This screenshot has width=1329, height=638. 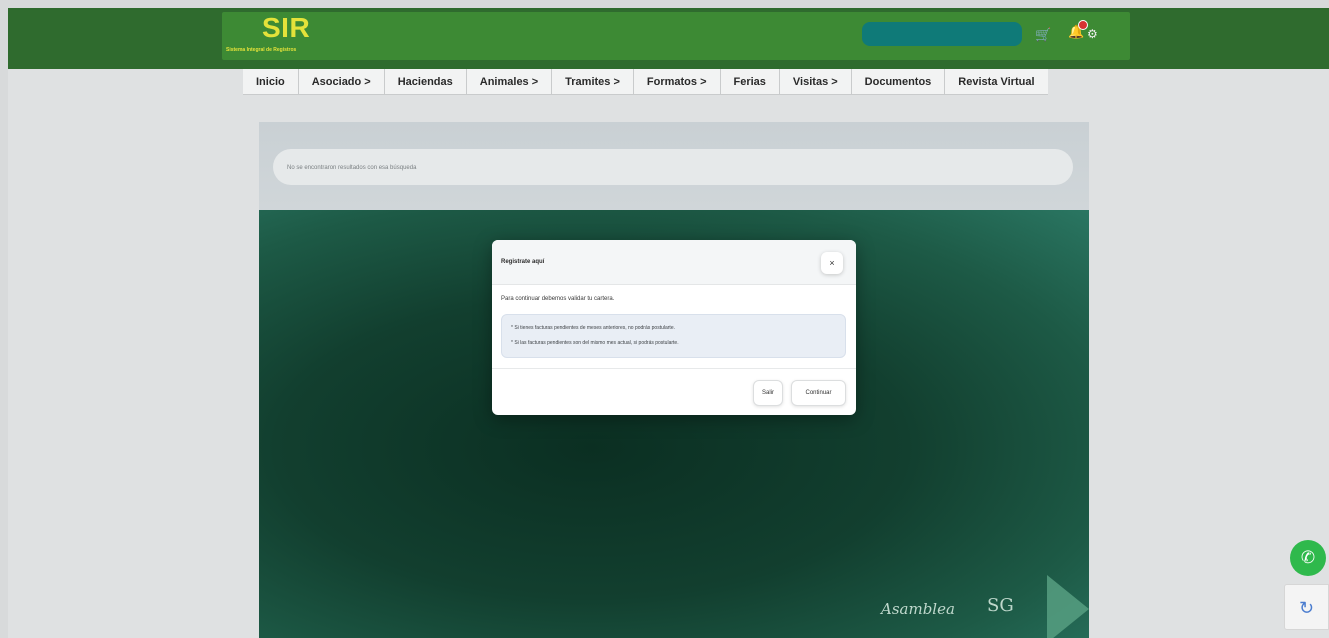 What do you see at coordinates (674, 368) in the screenshot?
I see `modal-divider` at bounding box center [674, 368].